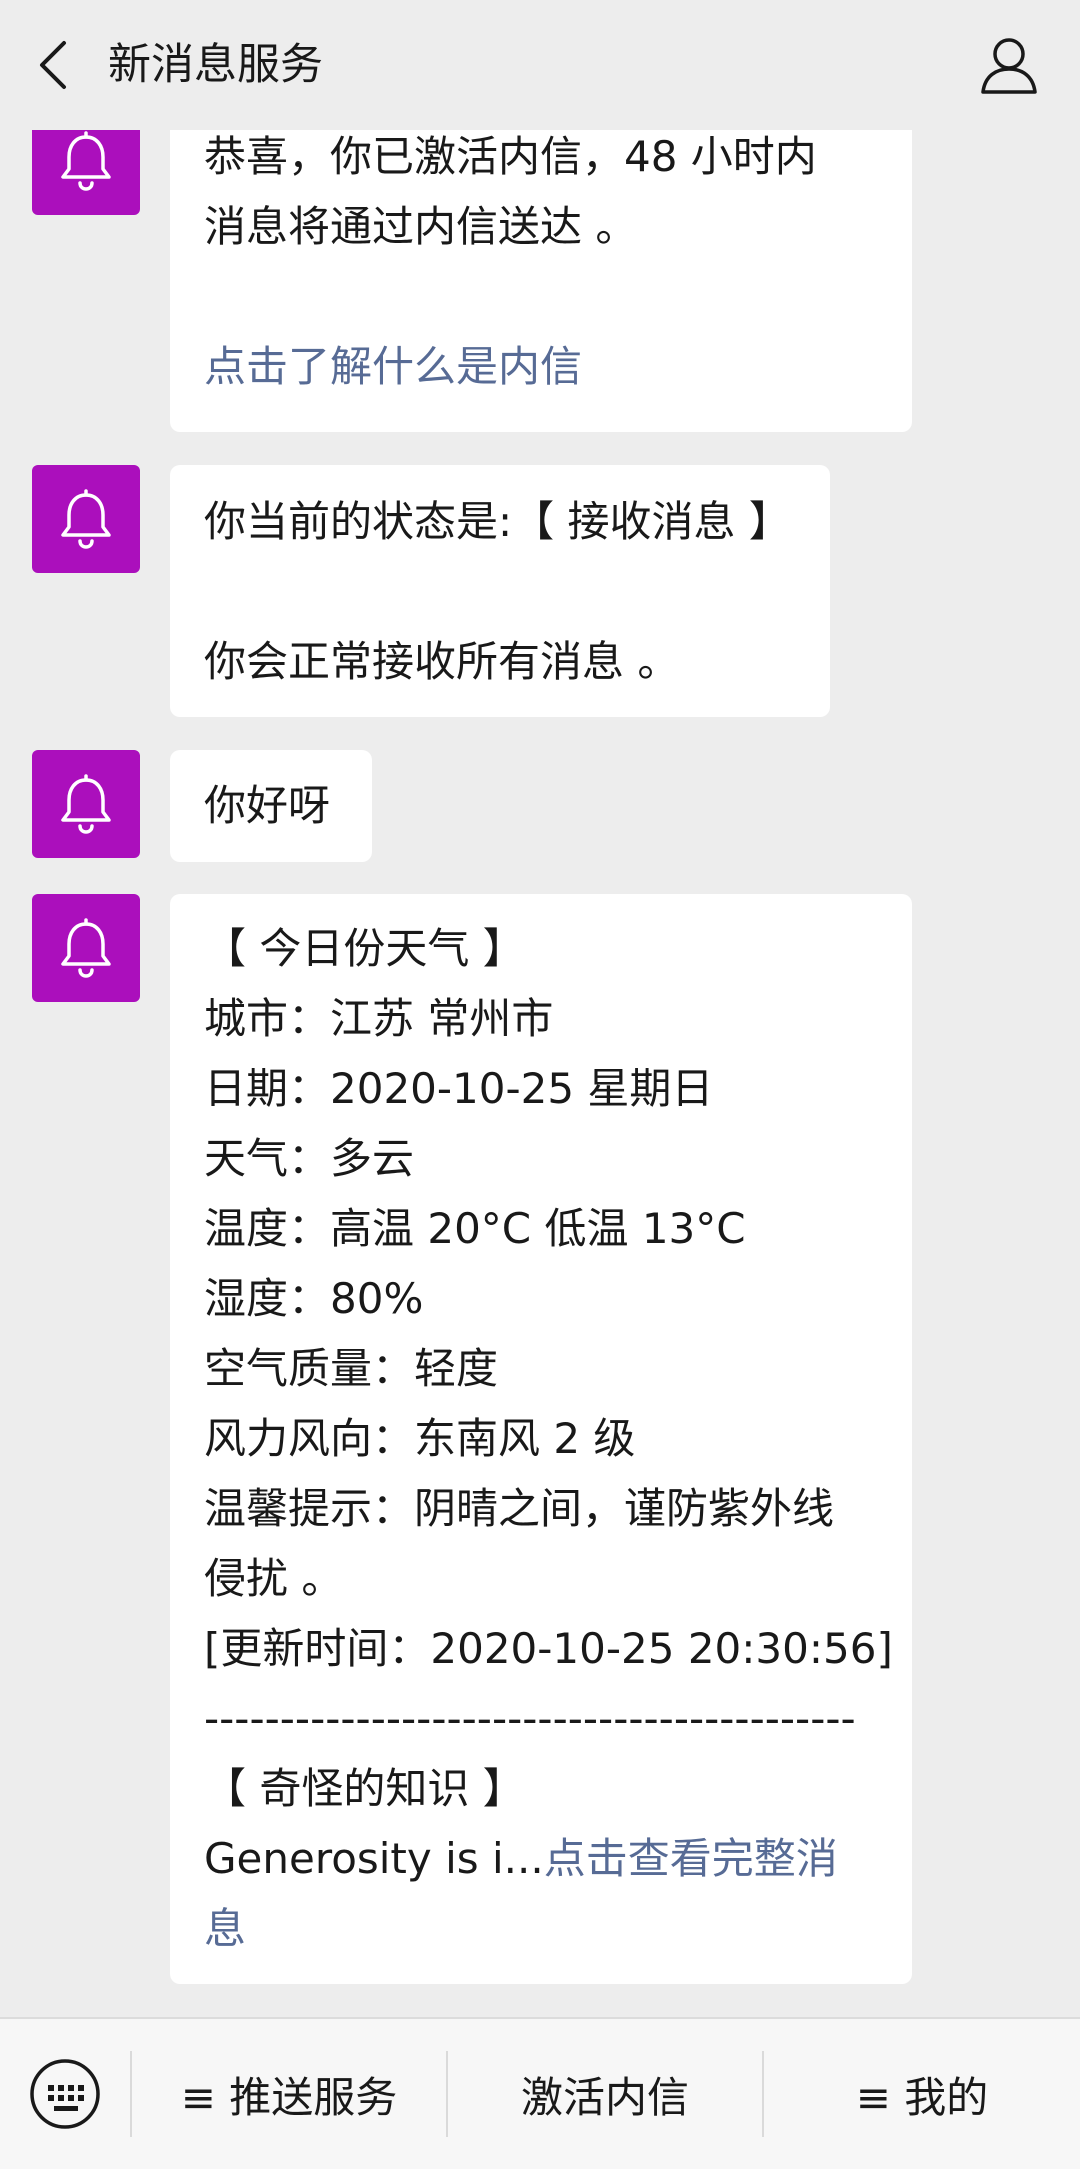 The width and height of the screenshot is (1080, 2169). I want to click on weather-city: 城市：江苏 常州市, so click(379, 1018).